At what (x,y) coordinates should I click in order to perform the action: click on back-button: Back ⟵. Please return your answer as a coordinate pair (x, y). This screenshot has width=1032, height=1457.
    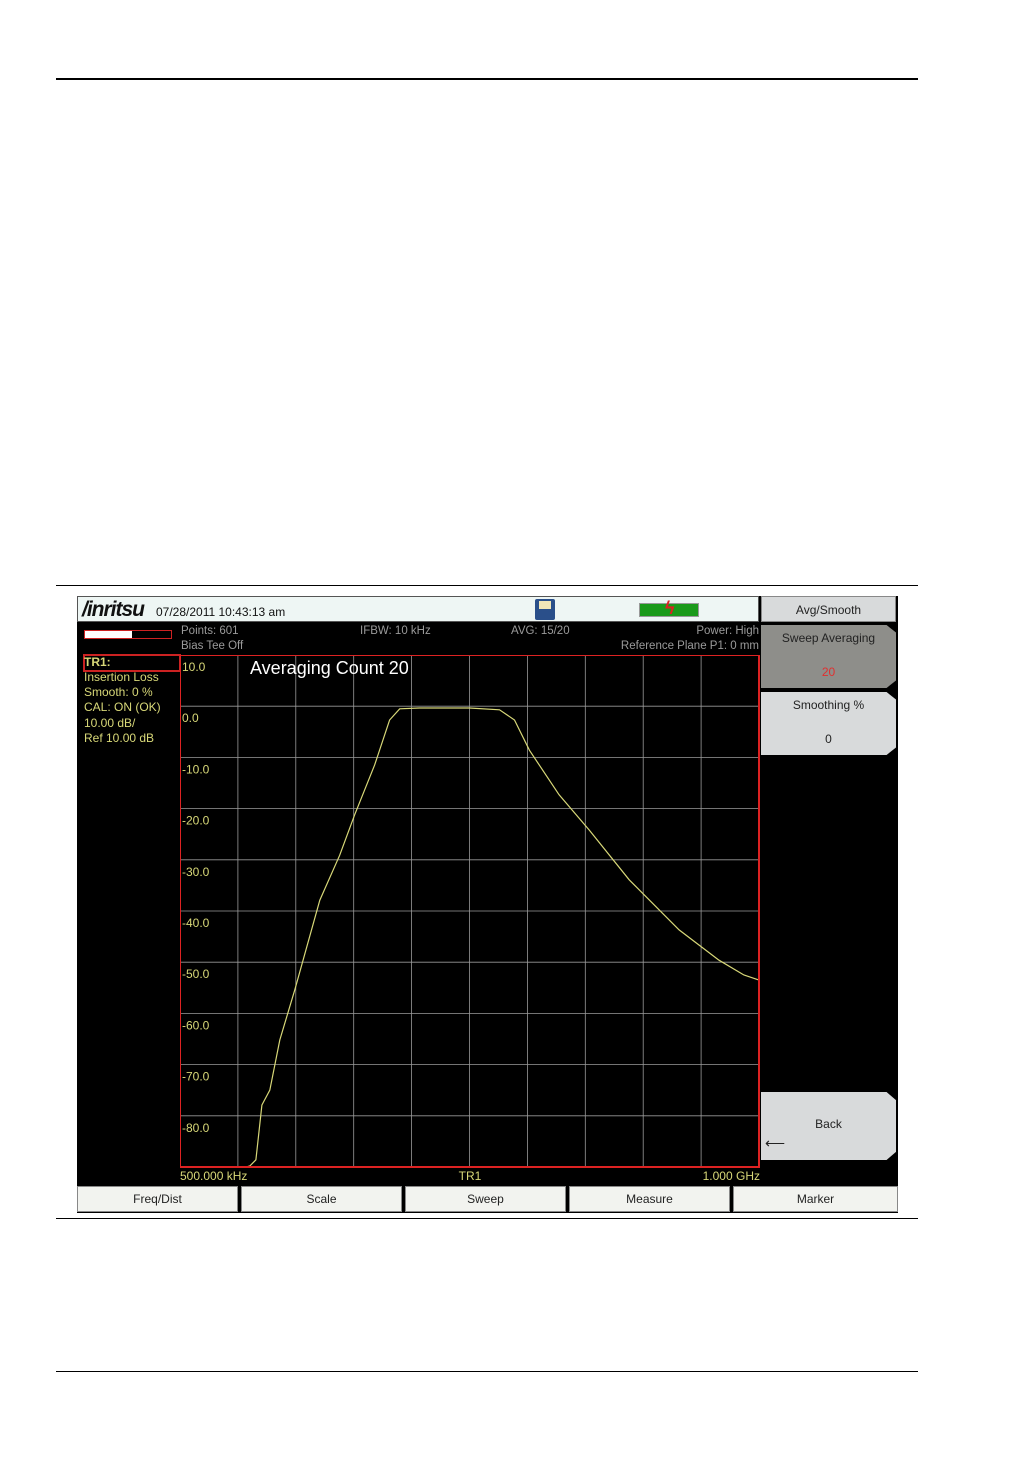
    Looking at the image, I should click on (828, 1126).